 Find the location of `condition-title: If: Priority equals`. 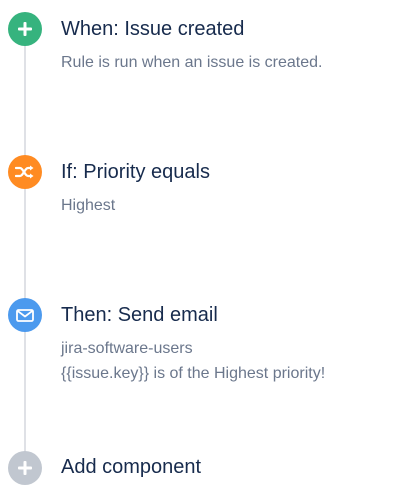

condition-title: If: Priority equals is located at coordinates (135, 172).